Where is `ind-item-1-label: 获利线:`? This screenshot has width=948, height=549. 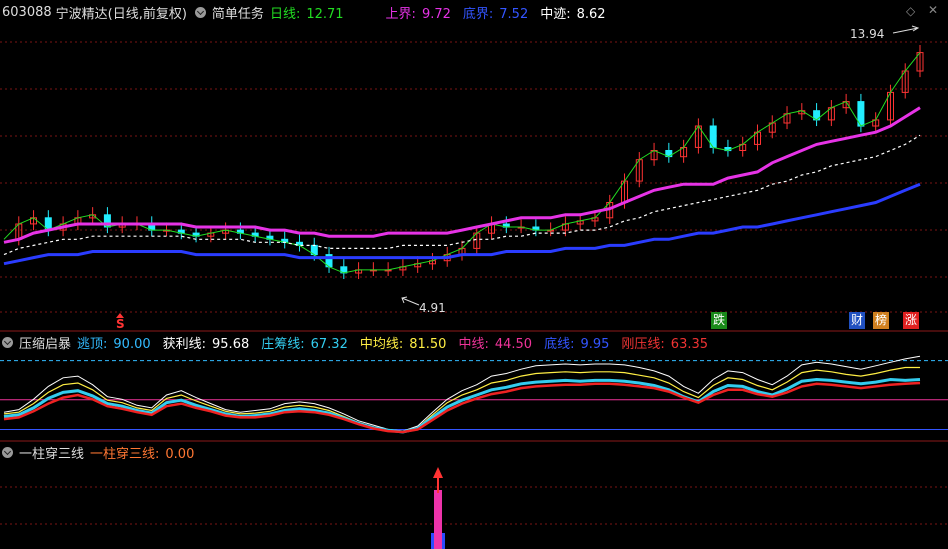
ind-item-1-label: 获利线: is located at coordinates (184, 344).